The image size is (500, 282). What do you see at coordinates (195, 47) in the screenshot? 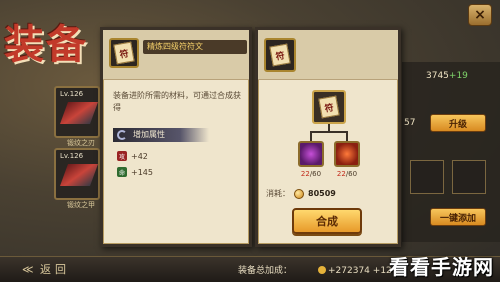
I see `item-name: 精炼四级符符文` at bounding box center [195, 47].